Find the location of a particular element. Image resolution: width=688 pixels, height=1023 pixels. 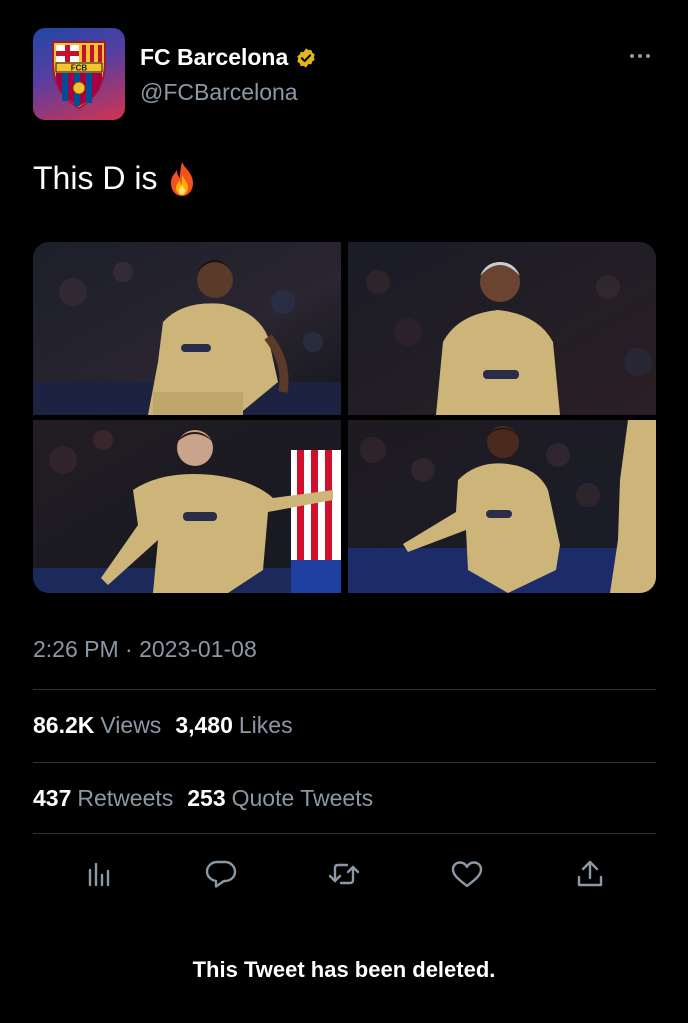

stats-row-retweets: 437 Retweets 253 Quote Tweets is located at coordinates (203, 798).